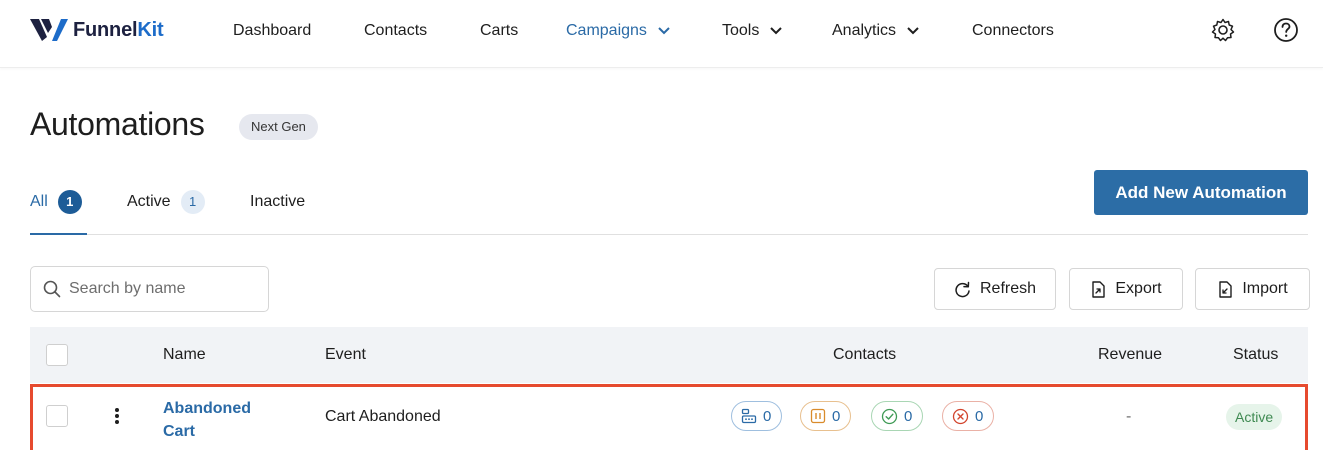 This screenshot has height=450, width=1323. What do you see at coordinates (159, 289) in the screenshot?
I see `search-input` at bounding box center [159, 289].